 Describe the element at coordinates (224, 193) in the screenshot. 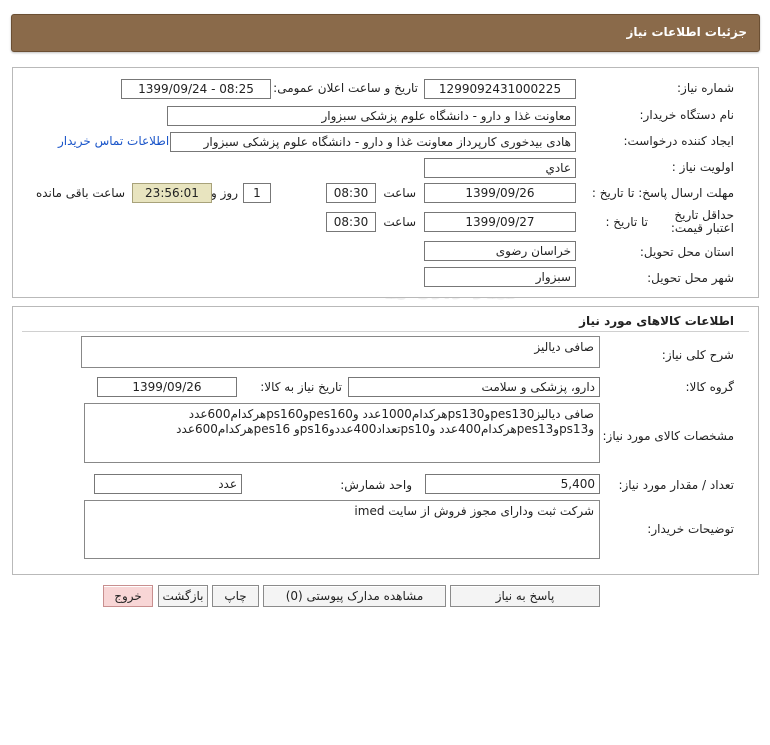

I see `days-label: روز و` at that location.